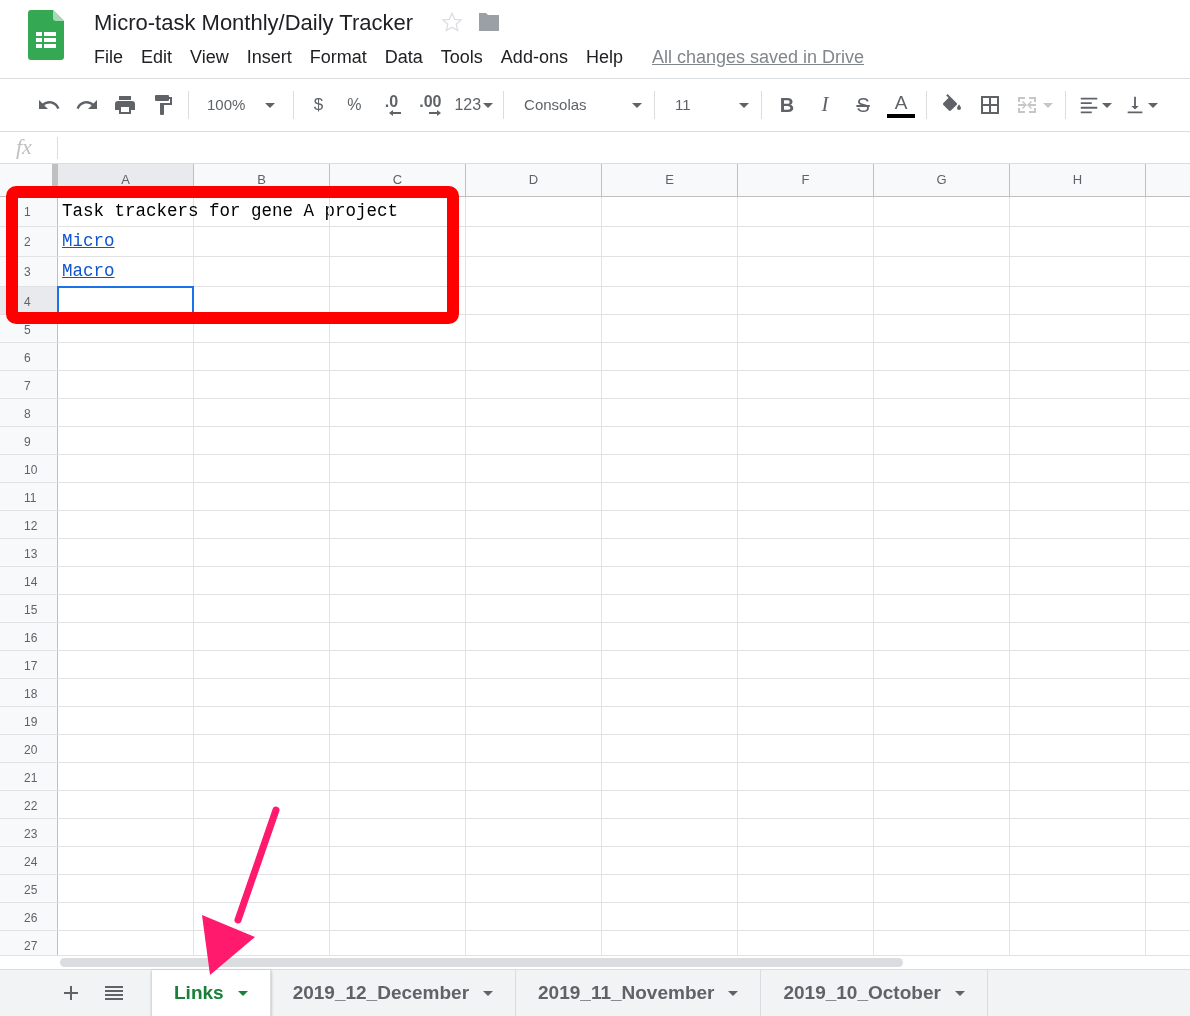  What do you see at coordinates (29, 664) in the screenshot?
I see `row-number: 17` at bounding box center [29, 664].